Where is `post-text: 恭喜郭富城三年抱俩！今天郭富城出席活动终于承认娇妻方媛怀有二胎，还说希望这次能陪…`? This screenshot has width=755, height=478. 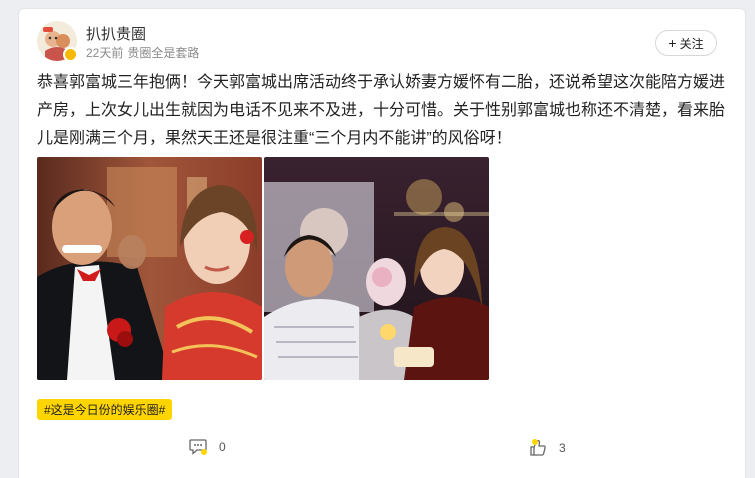 post-text: 恭喜郭富城三年抱俩！今天郭富城出席活动终于承认娇妻方媛怀有二胎，还说希望这次能陪… is located at coordinates (381, 110).